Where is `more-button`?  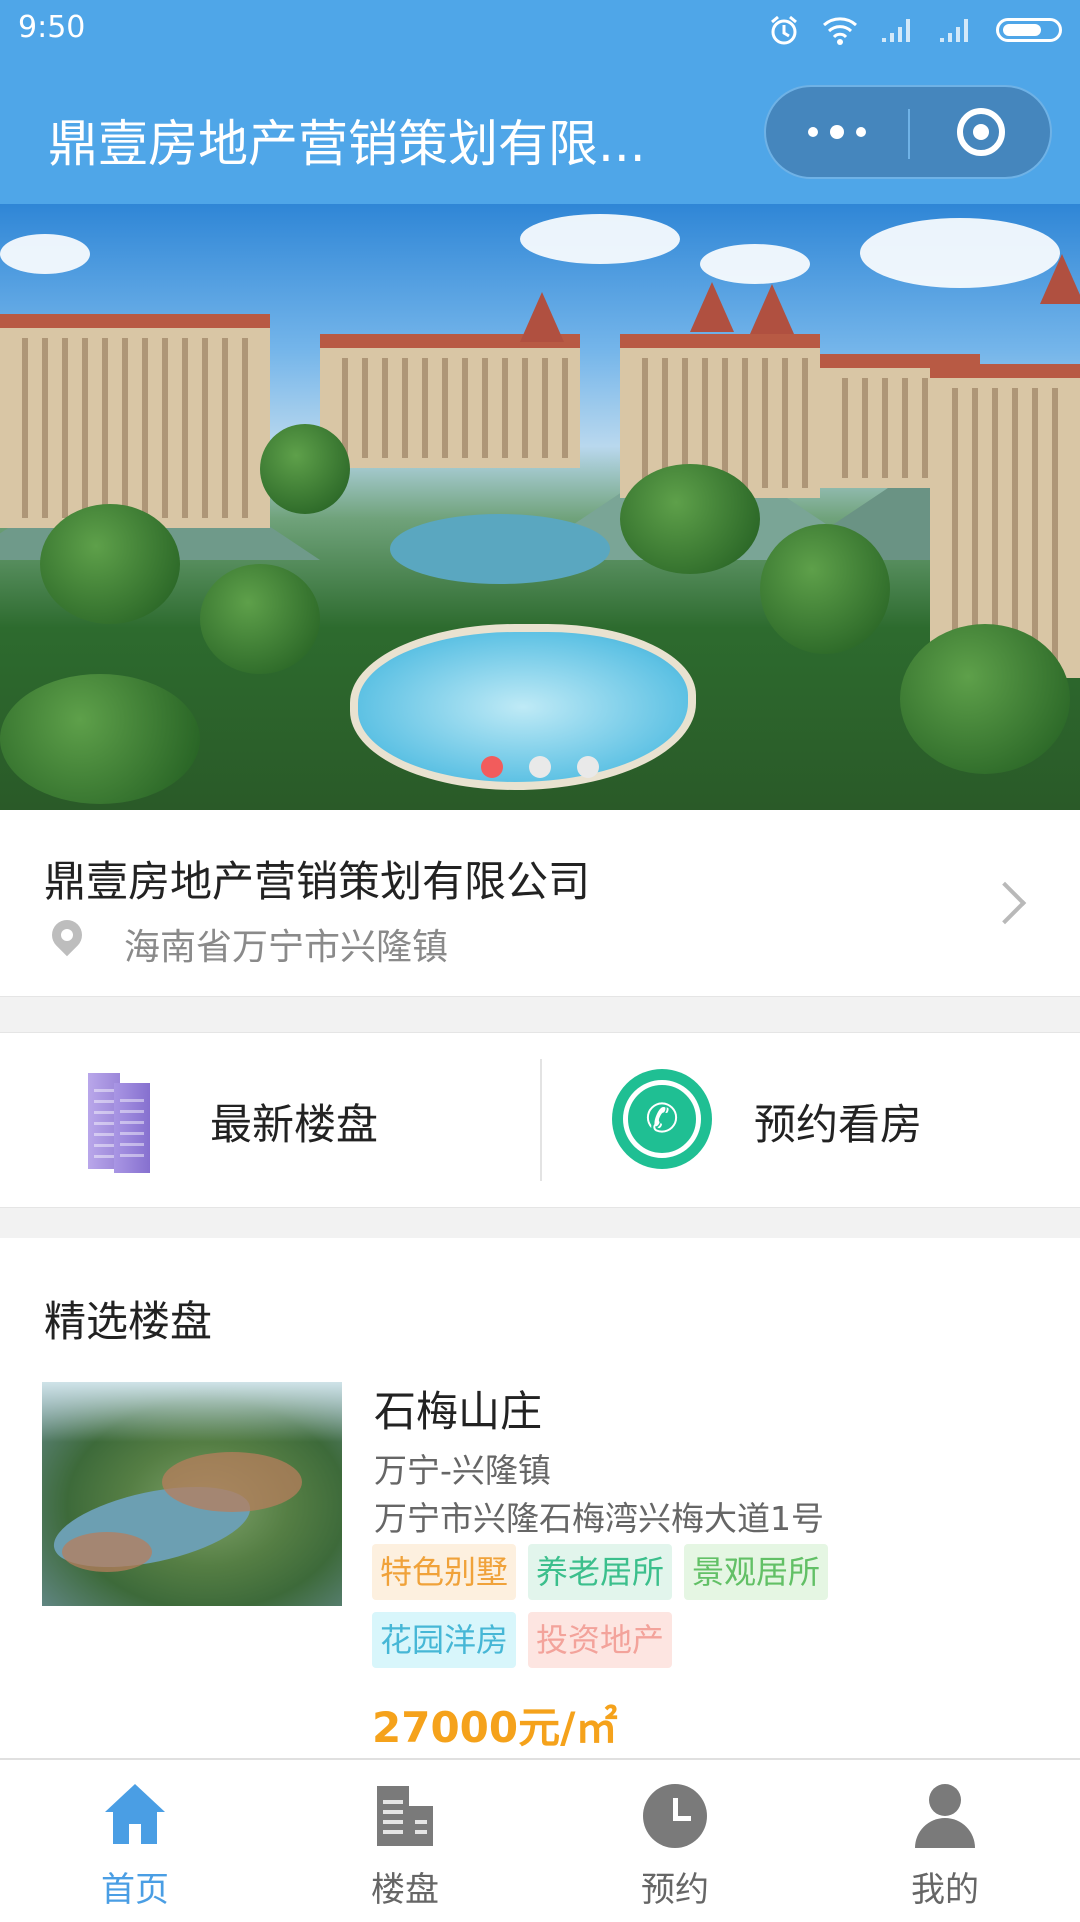
more-button is located at coordinates (837, 132).